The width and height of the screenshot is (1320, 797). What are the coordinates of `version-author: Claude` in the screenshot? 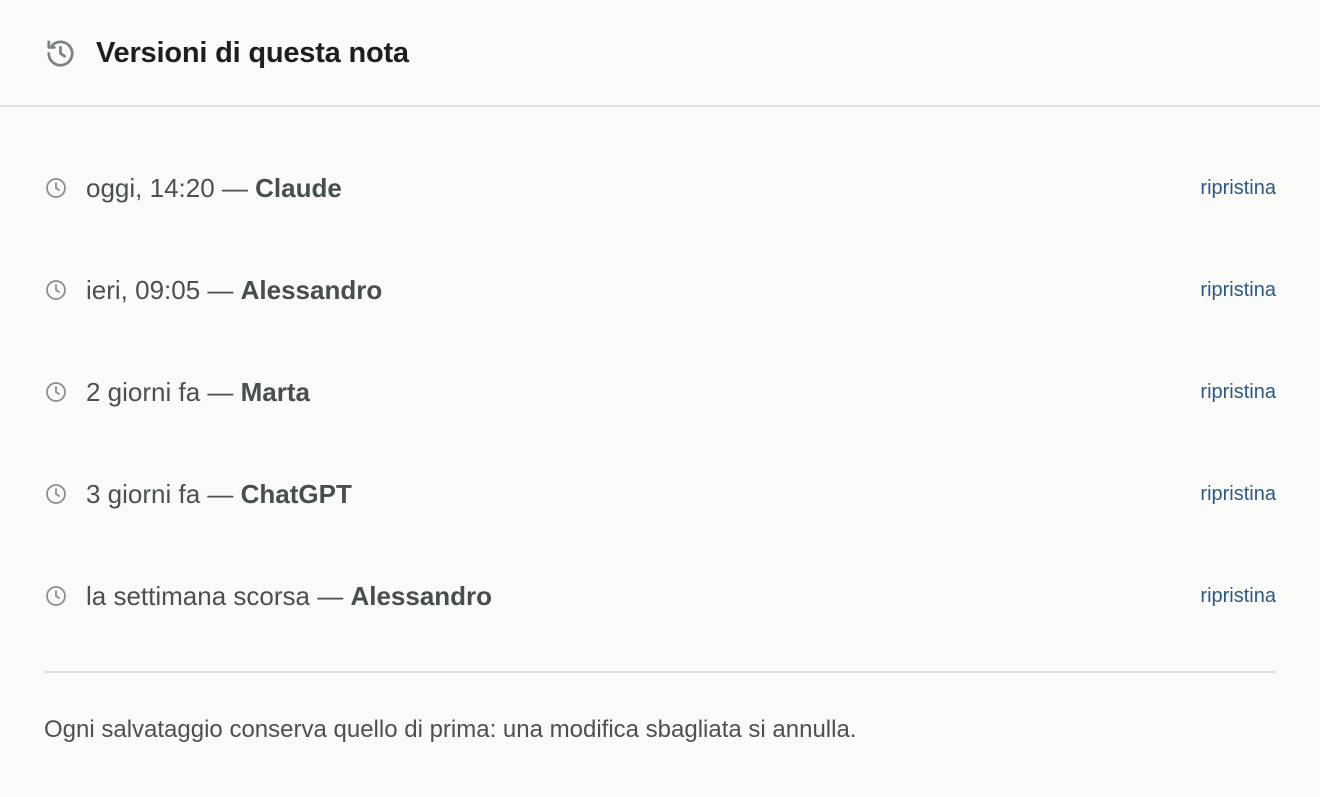 It's located at (298, 188).